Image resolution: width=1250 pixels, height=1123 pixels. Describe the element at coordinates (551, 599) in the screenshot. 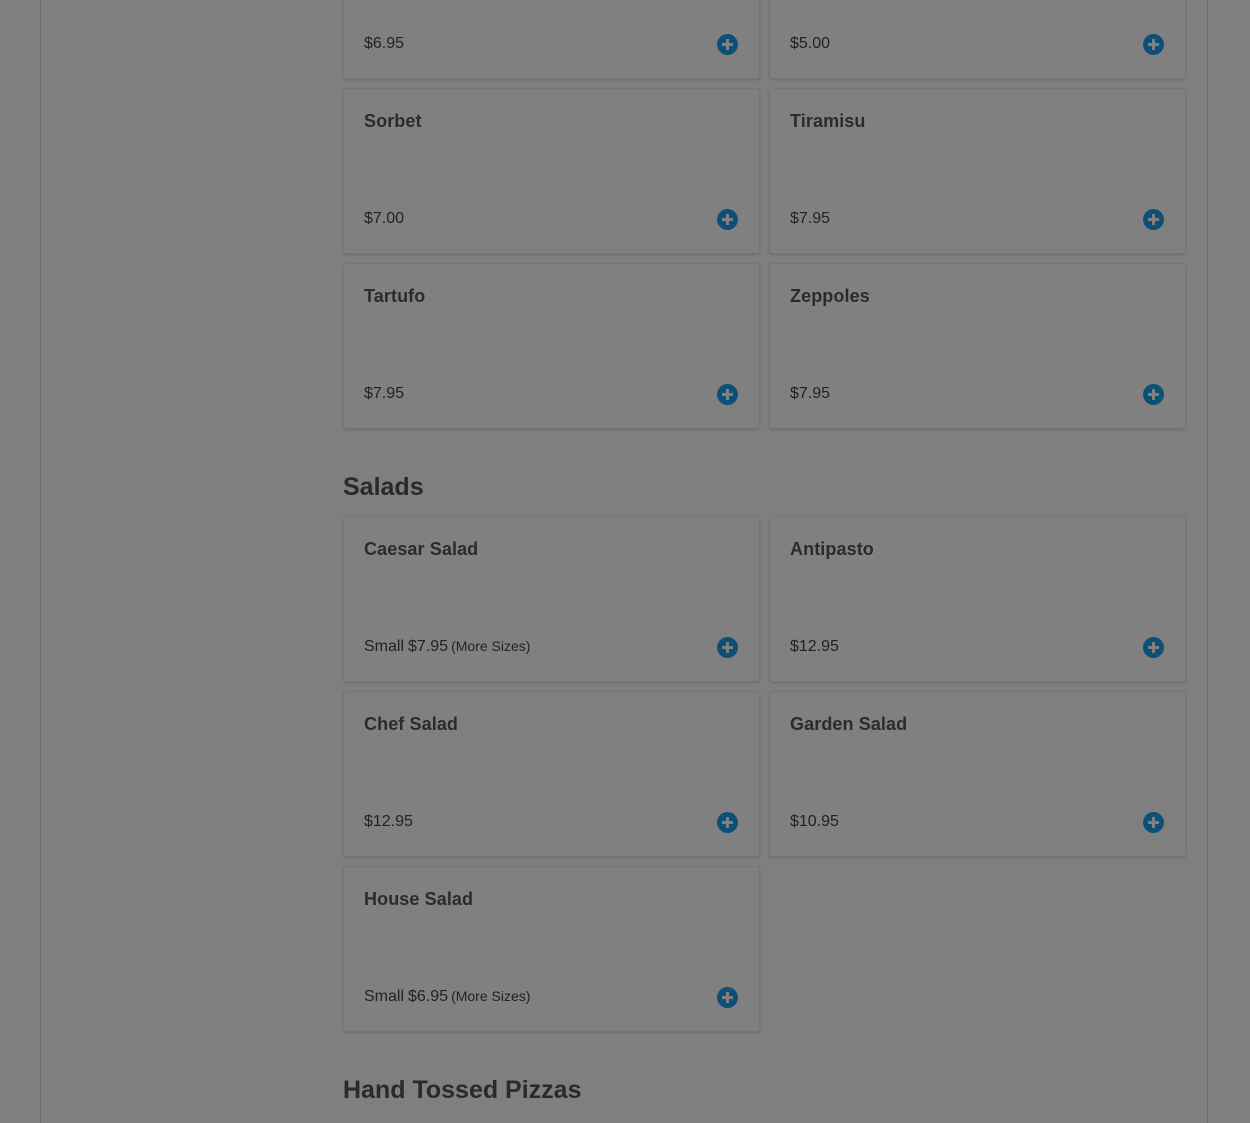

I see `menu-item-card: Caesar Salad Small $7.95 (More Sizes)` at that location.